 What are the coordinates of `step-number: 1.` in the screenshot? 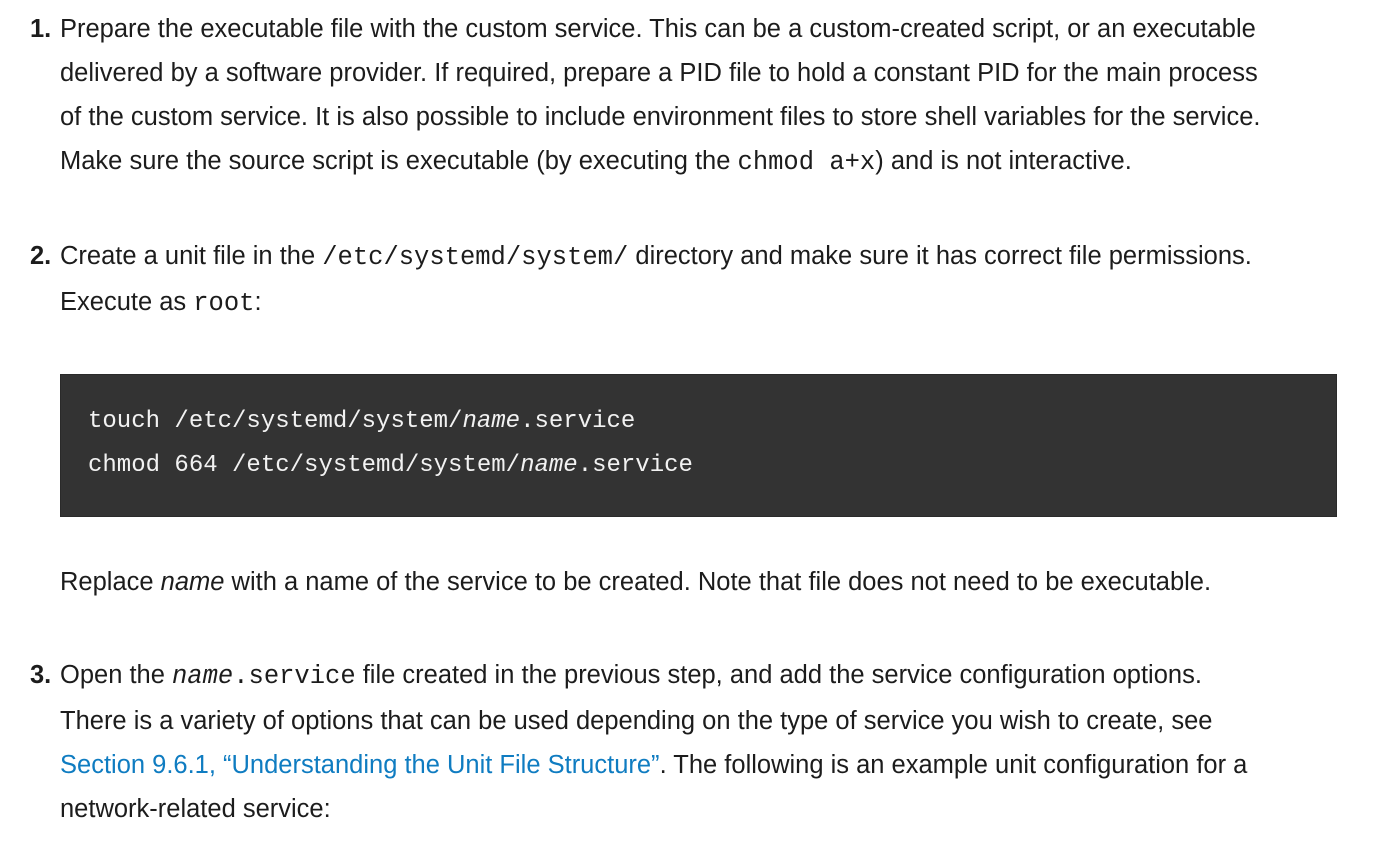 It's located at (41, 29).